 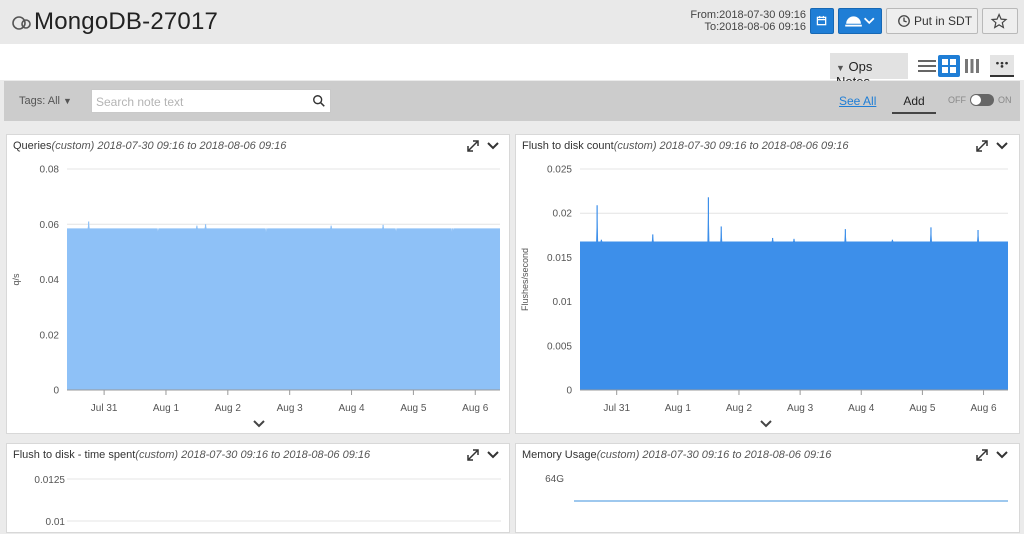 What do you see at coordinates (943, 21) in the screenshot?
I see `put-in-sdt-label: Put in SDT` at bounding box center [943, 21].